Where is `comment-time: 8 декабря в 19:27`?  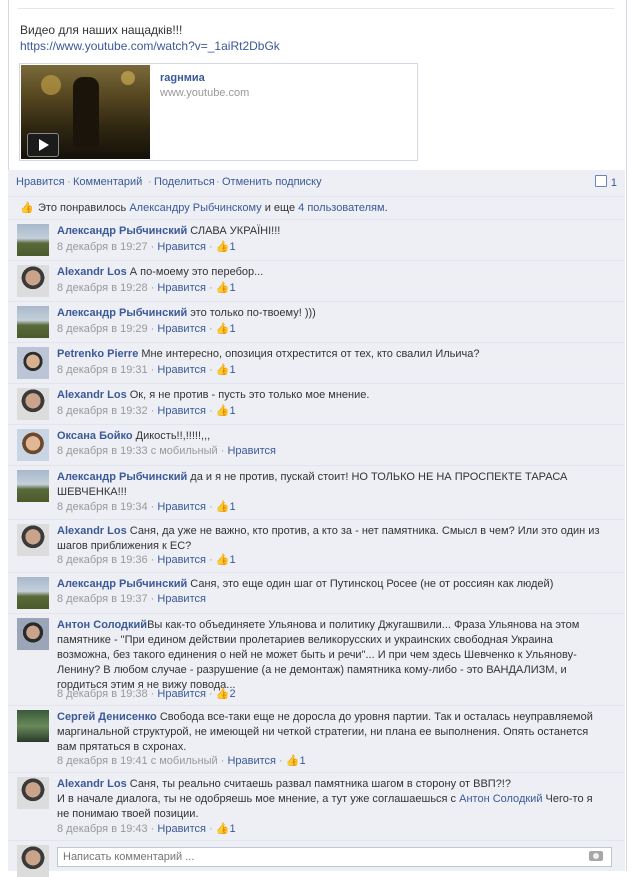
comment-time: 8 декабря в 19:27 is located at coordinates (102, 247).